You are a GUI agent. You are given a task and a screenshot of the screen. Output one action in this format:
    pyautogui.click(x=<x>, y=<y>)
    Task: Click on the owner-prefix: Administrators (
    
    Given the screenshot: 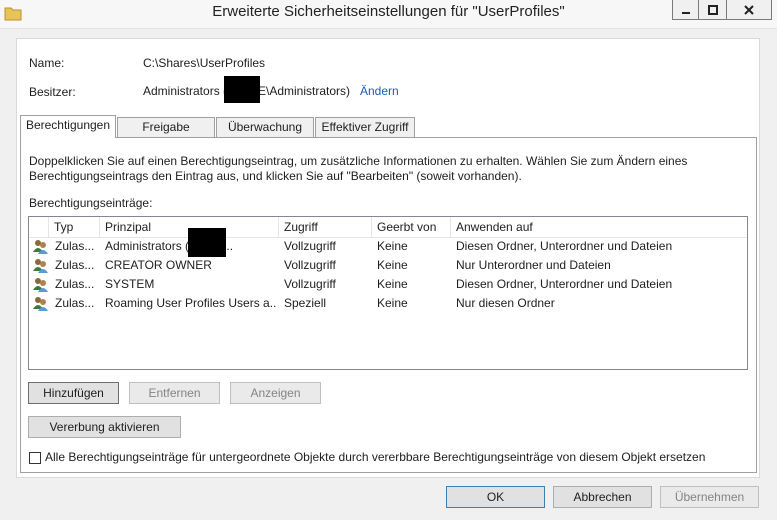 What is the action you would take?
    pyautogui.click(x=185, y=91)
    